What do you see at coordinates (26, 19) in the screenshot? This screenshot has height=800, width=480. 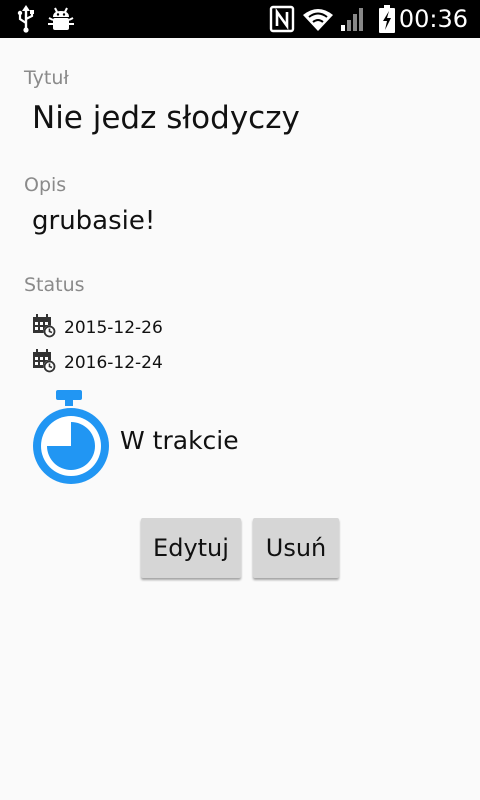 I see `usb-icon` at bounding box center [26, 19].